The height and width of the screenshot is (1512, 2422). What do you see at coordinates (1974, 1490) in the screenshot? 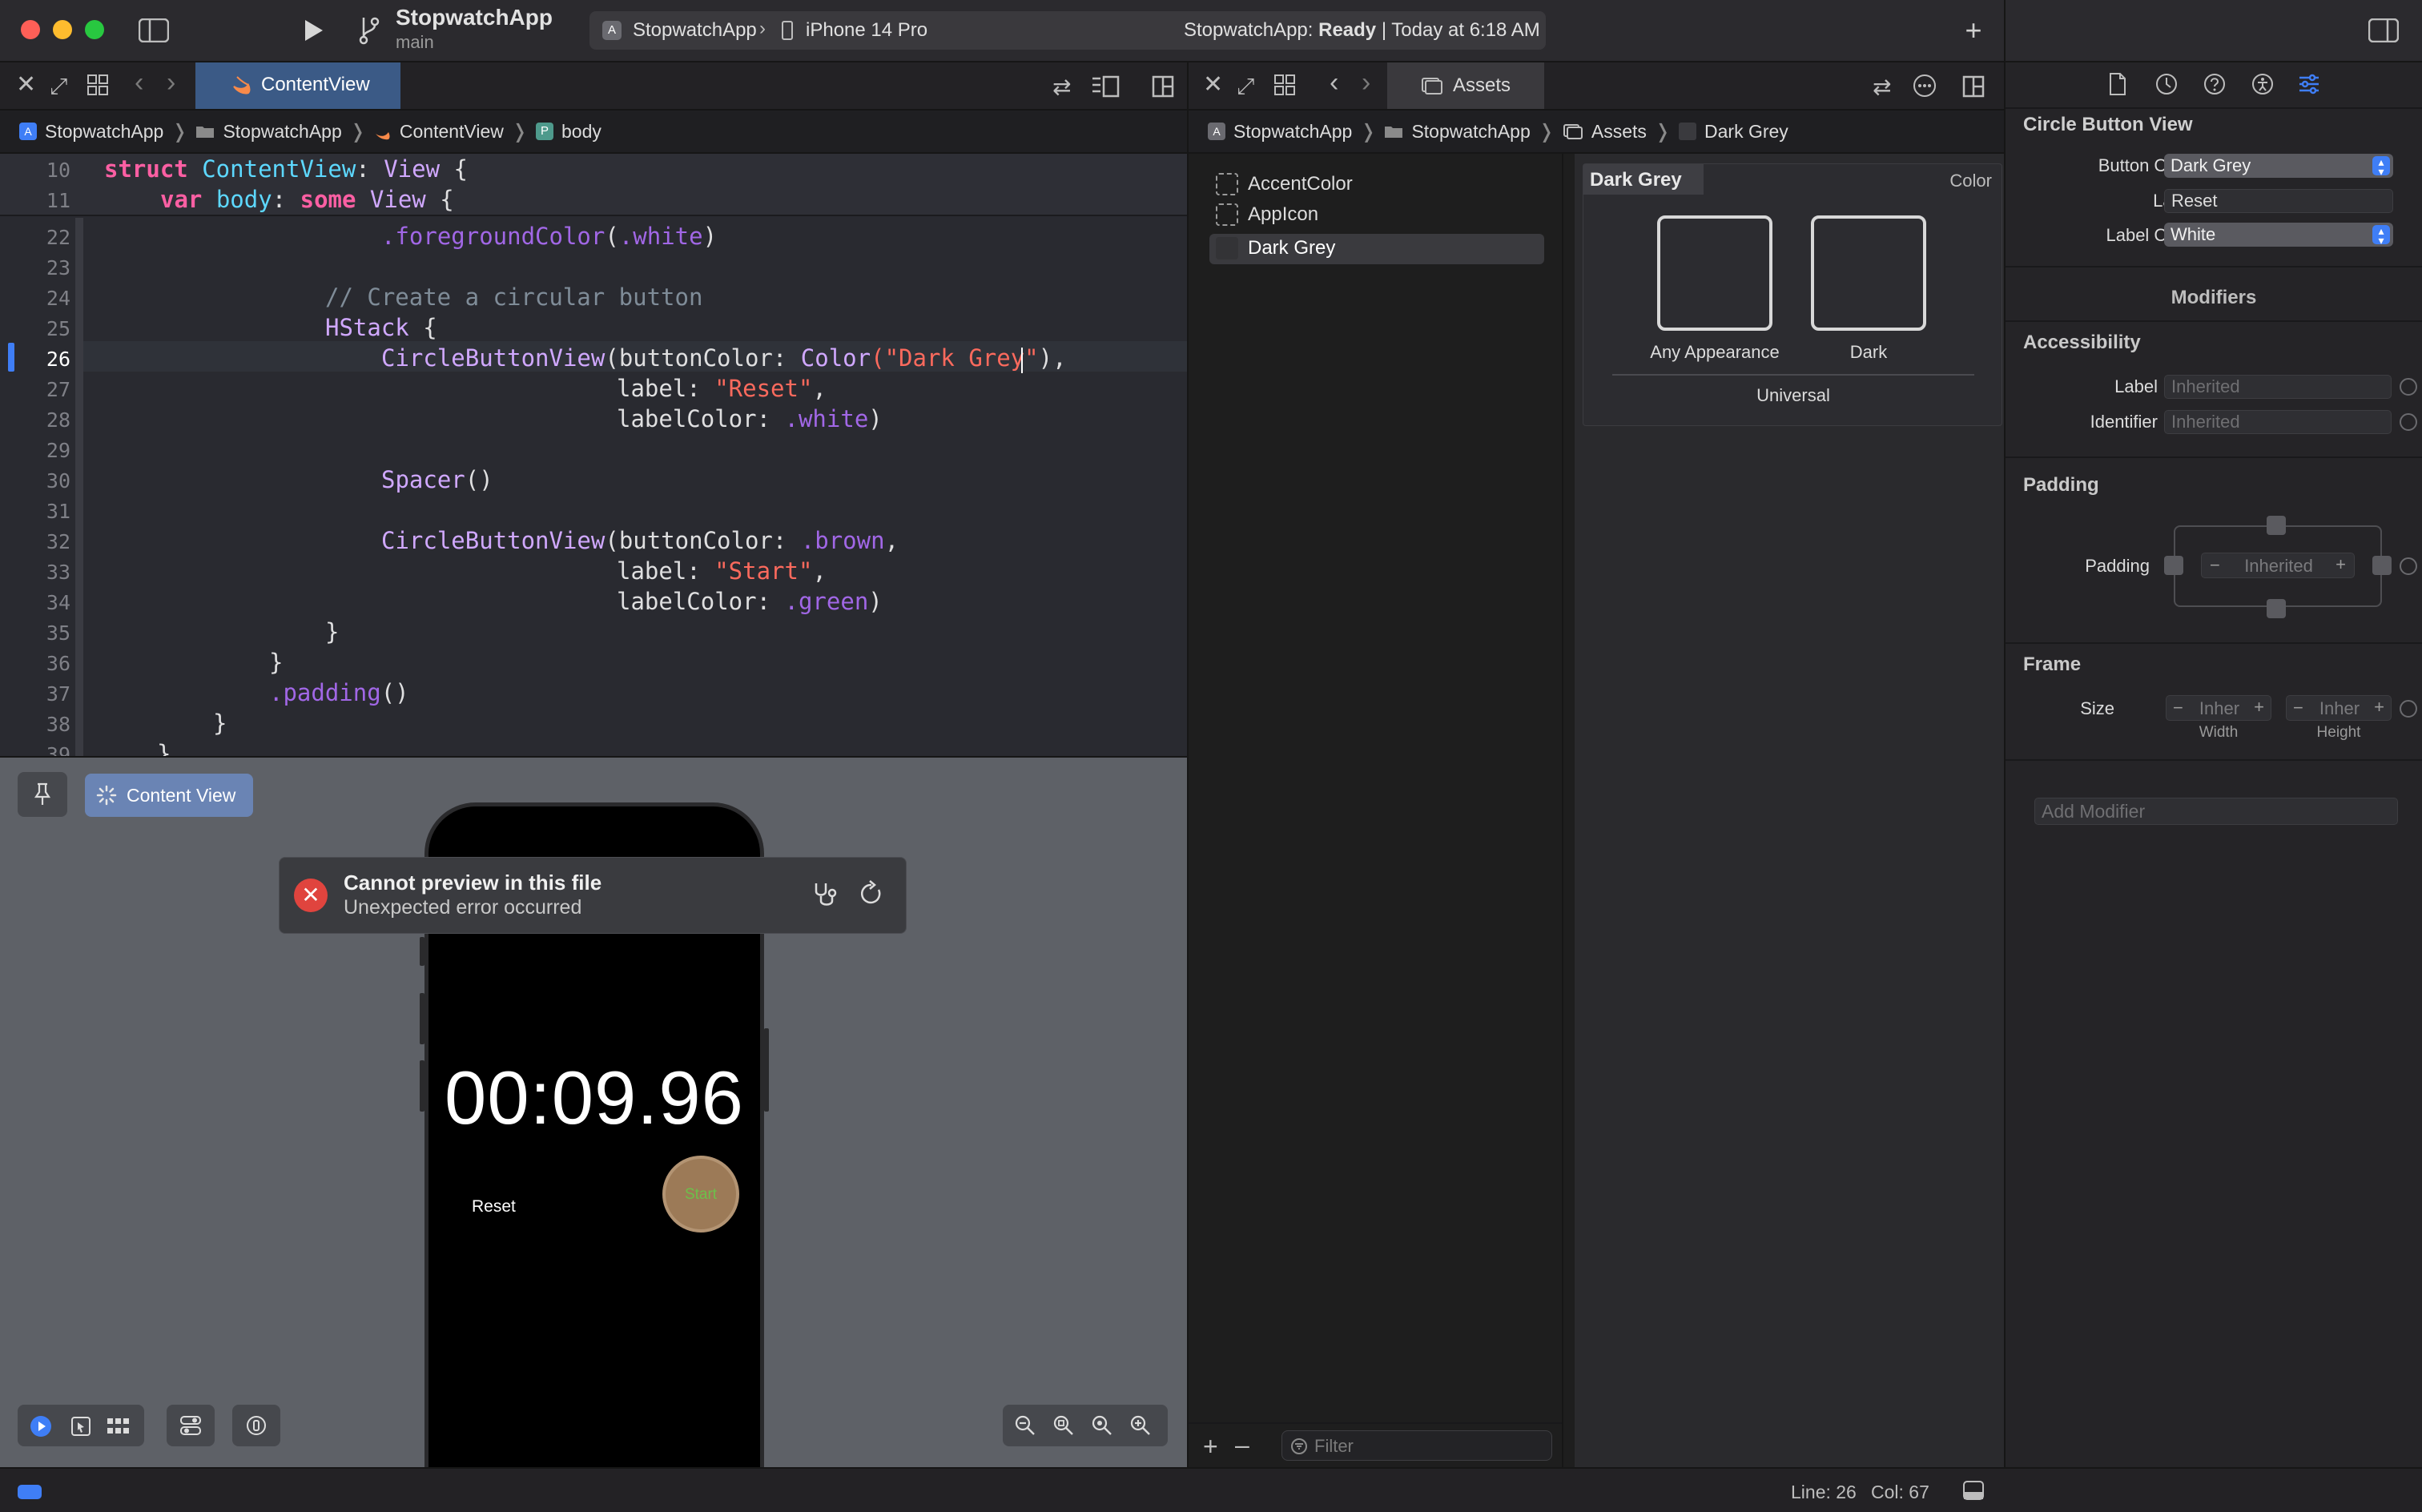
I see `show-debug-area-icon` at bounding box center [1974, 1490].